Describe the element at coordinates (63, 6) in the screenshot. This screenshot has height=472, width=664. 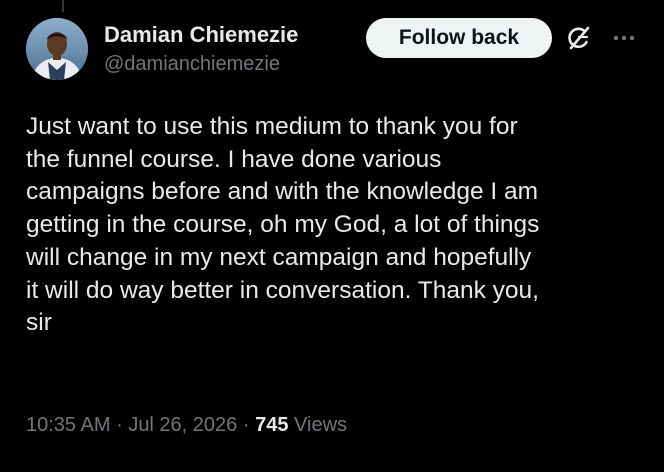
I see `thread-connector-line` at that location.